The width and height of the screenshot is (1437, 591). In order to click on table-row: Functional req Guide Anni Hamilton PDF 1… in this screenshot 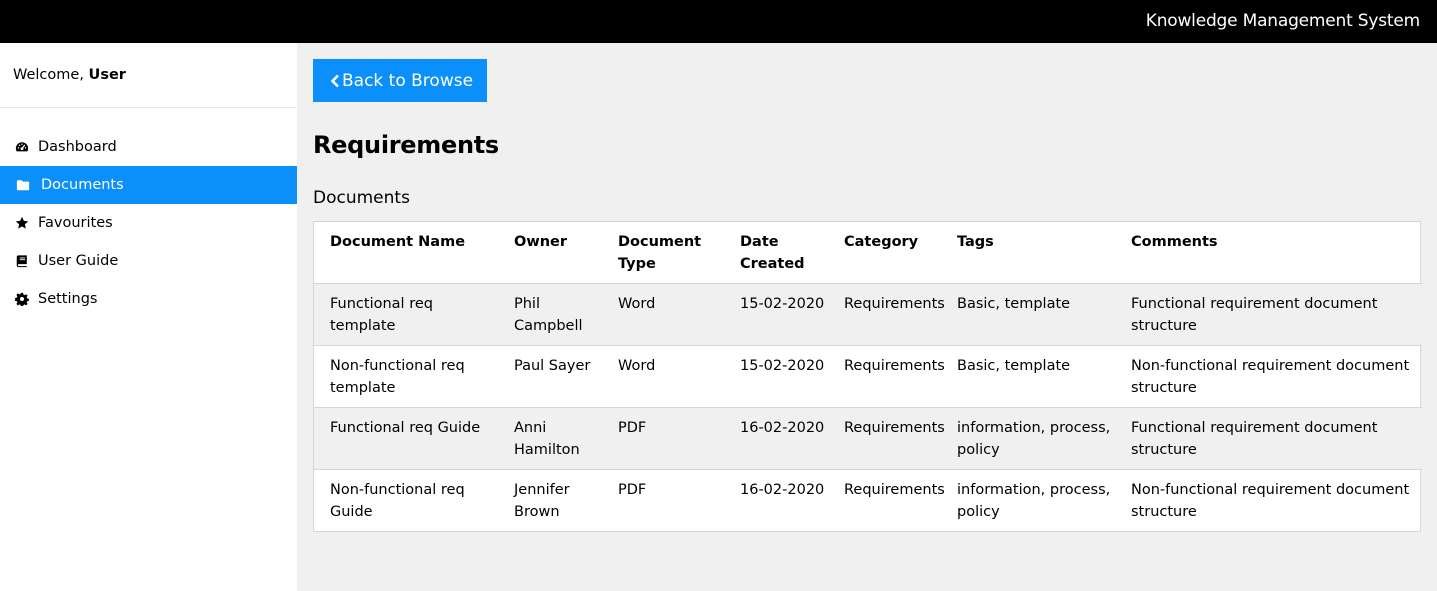, I will do `click(868, 438)`.